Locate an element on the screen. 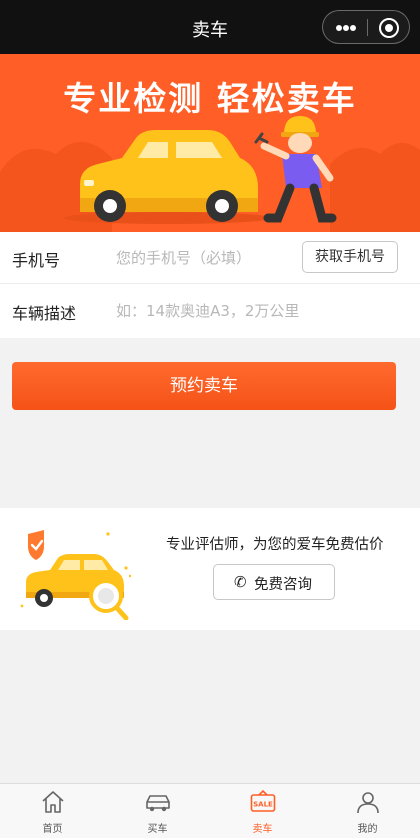 The height and width of the screenshot is (838, 420). navigation-bar: 卖车 is located at coordinates (210, 27).